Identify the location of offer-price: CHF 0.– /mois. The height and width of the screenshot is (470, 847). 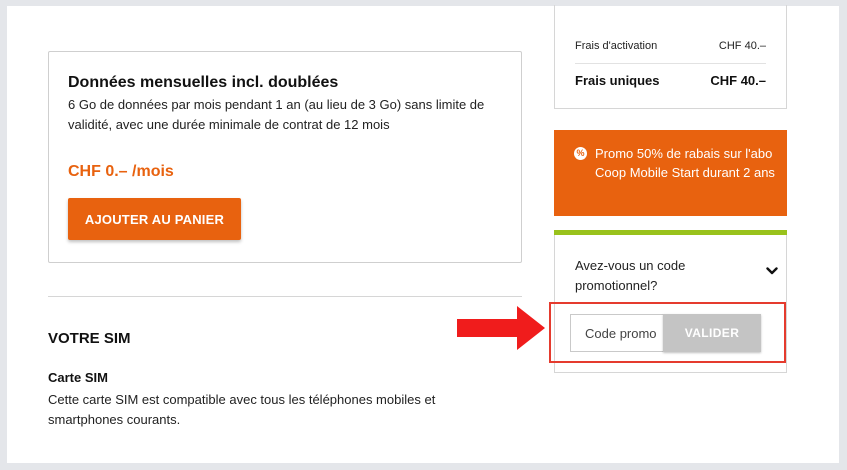
(121, 171).